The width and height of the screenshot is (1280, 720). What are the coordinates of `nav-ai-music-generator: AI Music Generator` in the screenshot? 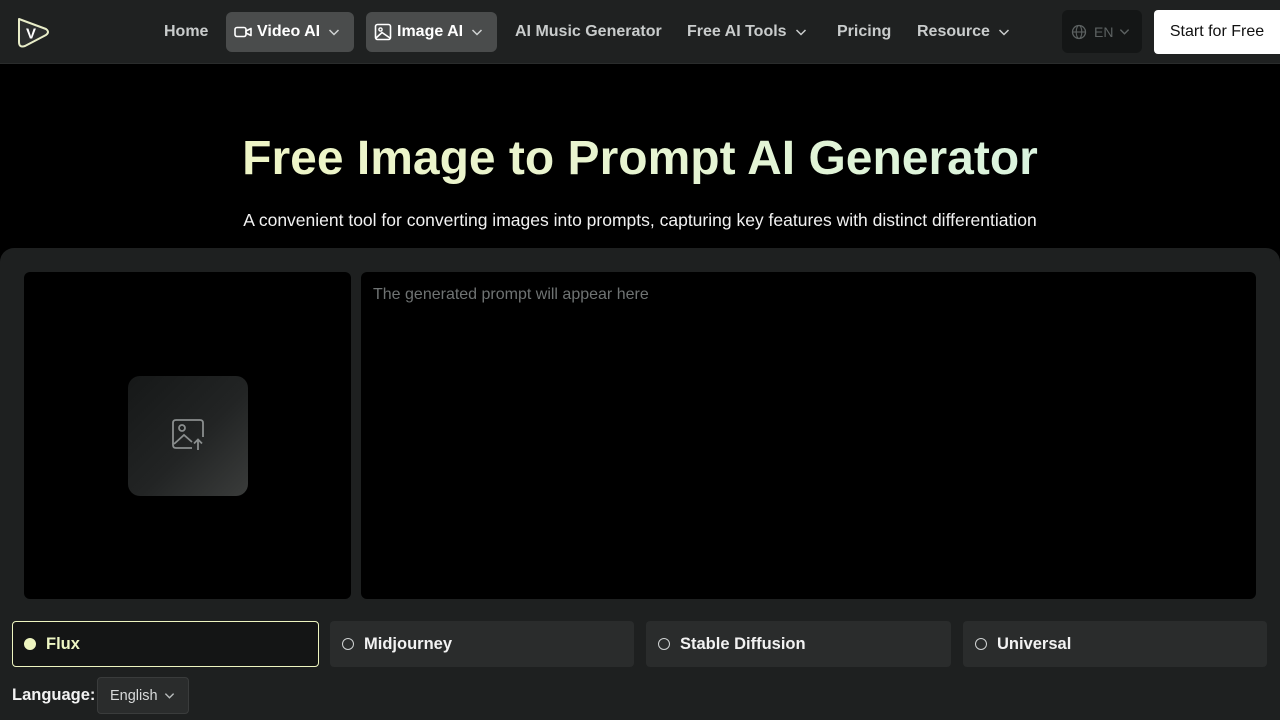 It's located at (588, 32).